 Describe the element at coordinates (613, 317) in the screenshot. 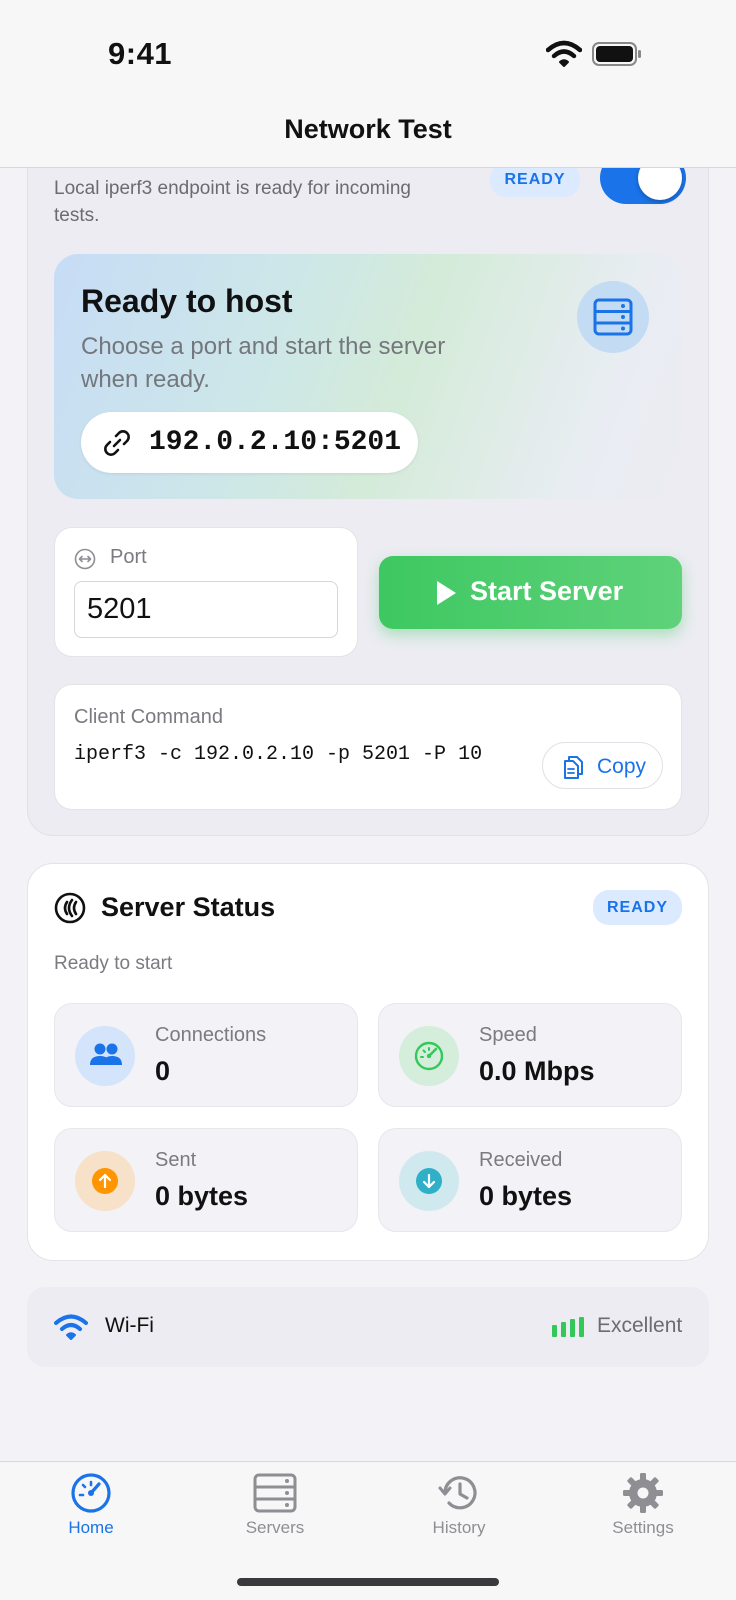

I see `server-rack-icon` at that location.